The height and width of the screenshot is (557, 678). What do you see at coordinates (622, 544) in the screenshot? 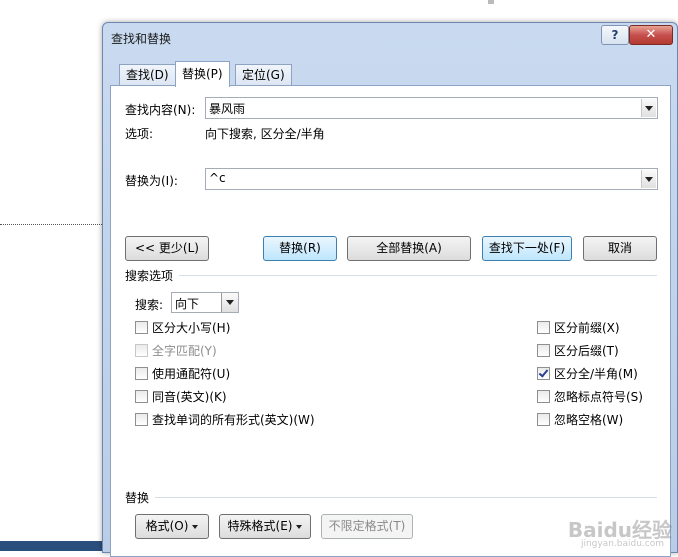
I see `baidu-watermark-url: jingyan.baidu.com` at bounding box center [622, 544].